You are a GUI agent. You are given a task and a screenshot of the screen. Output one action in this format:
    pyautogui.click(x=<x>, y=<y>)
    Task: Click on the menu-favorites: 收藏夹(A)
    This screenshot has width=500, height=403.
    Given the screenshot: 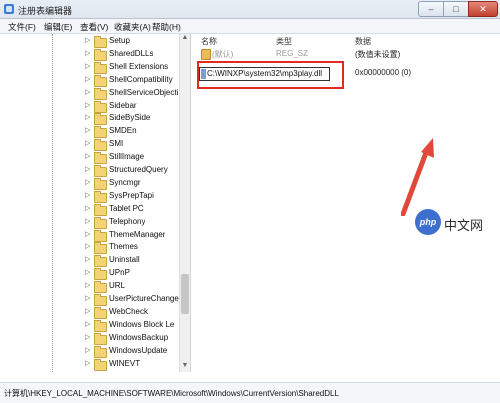 What is the action you would take?
    pyautogui.click(x=132, y=27)
    